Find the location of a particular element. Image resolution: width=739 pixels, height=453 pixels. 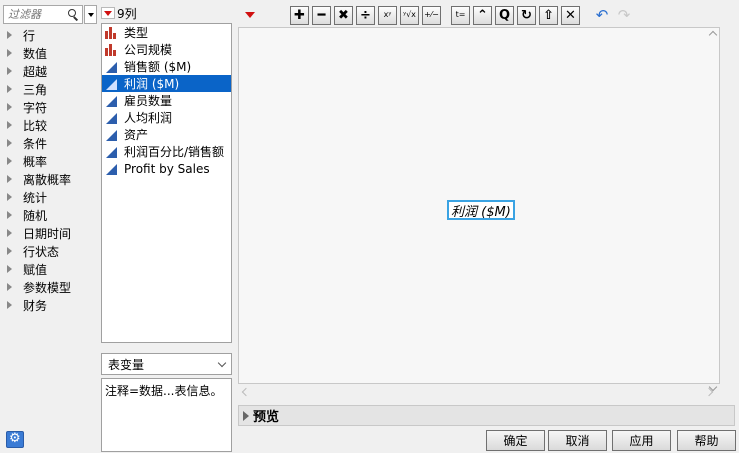

cancel-button: 取消 is located at coordinates (577, 440).